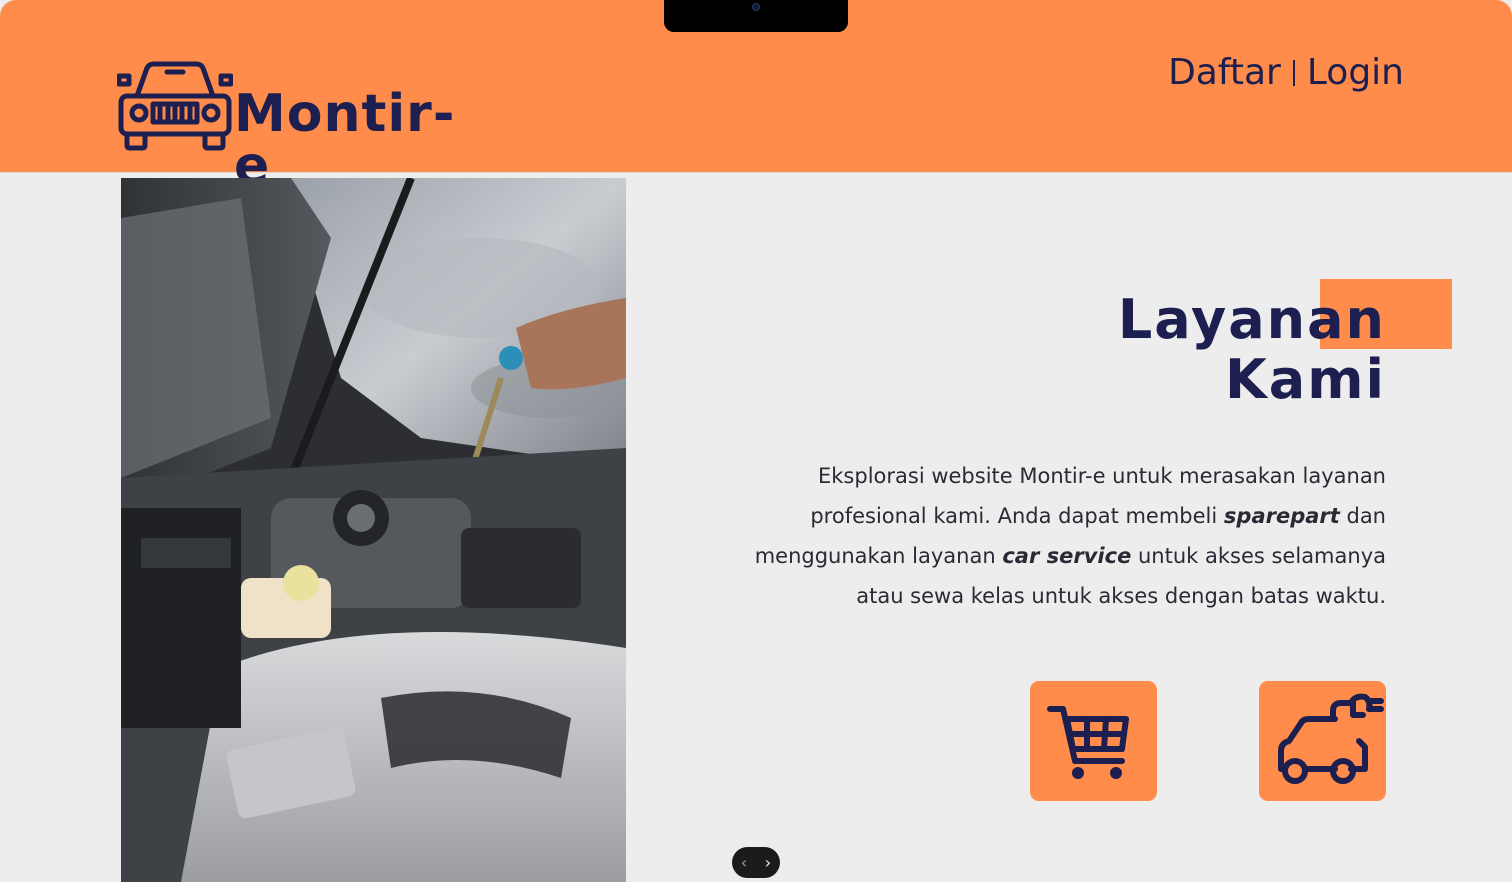  Describe the element at coordinates (1224, 72) in the screenshot. I see `register-link: Daftar` at that location.